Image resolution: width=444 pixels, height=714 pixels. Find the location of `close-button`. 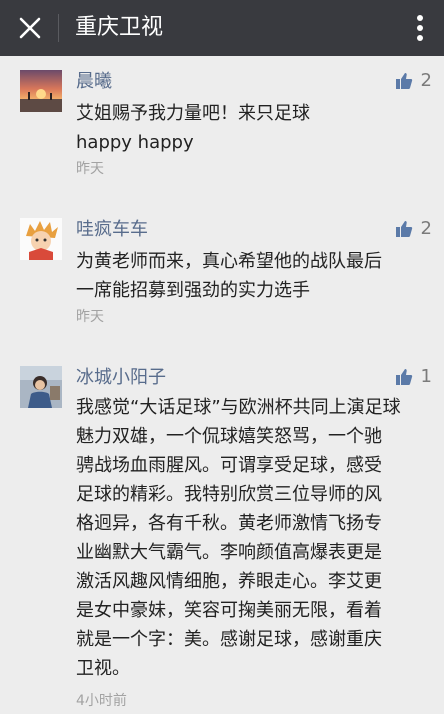

close-button is located at coordinates (30, 28).